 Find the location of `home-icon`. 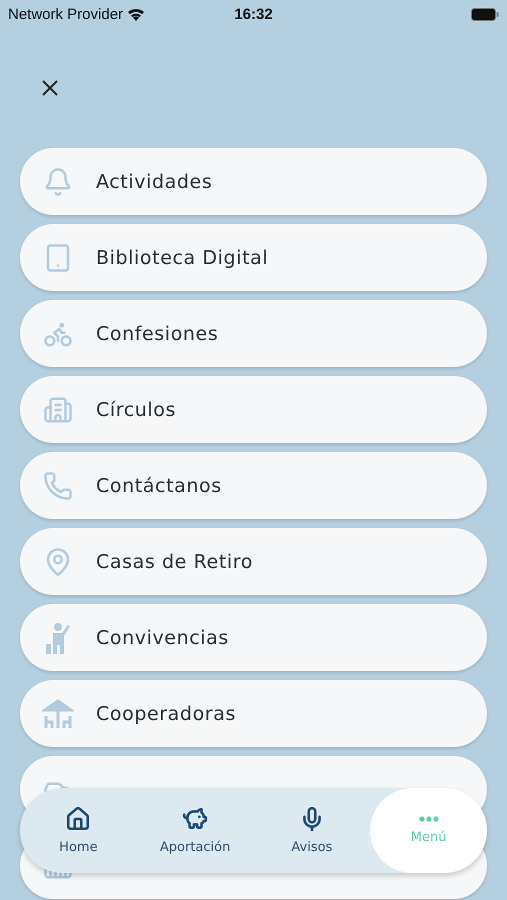

home-icon is located at coordinates (78, 819).